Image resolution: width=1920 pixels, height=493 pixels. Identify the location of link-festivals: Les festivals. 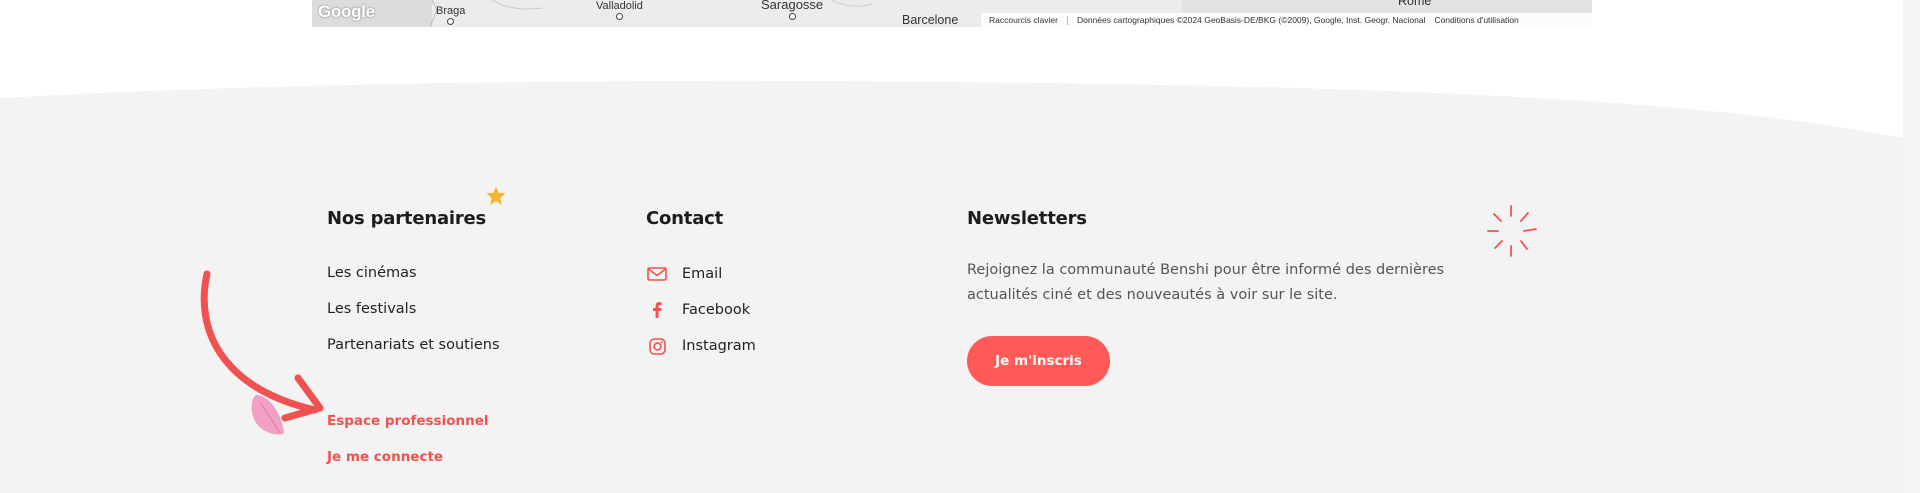
(371, 309).